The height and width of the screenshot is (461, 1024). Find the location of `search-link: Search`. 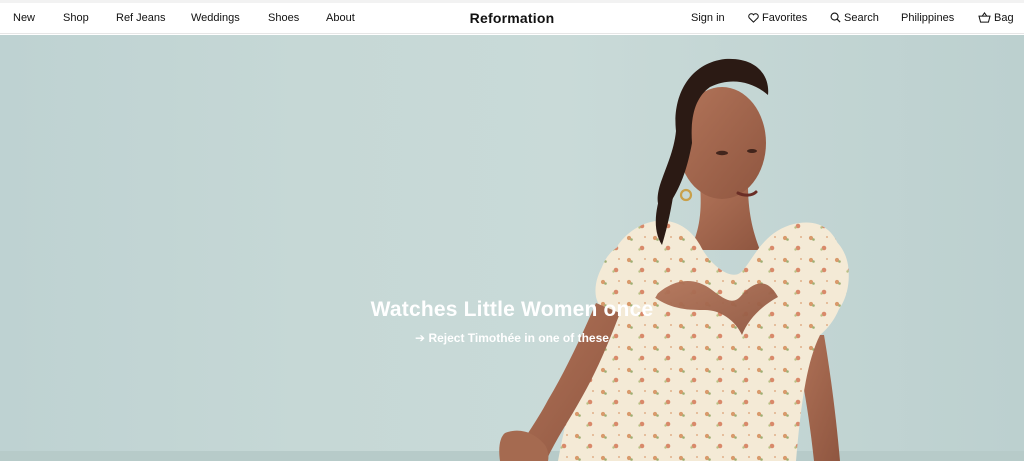

search-link: Search is located at coordinates (854, 18).